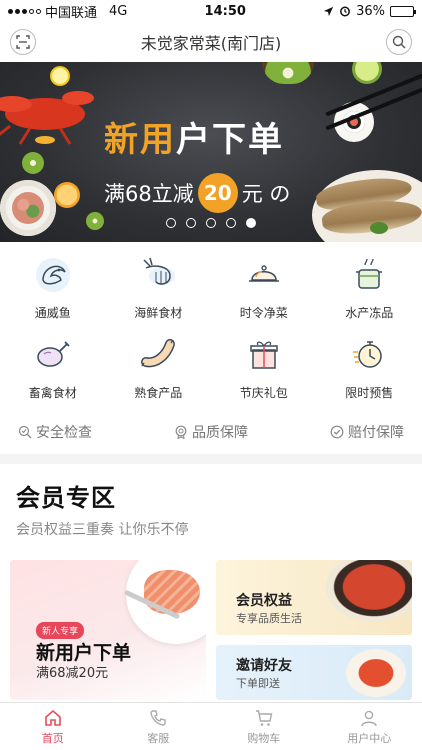 Image resolution: width=422 pixels, height=750 pixels. Describe the element at coordinates (158, 313) in the screenshot. I see `category-label: 海鲜食材` at that location.